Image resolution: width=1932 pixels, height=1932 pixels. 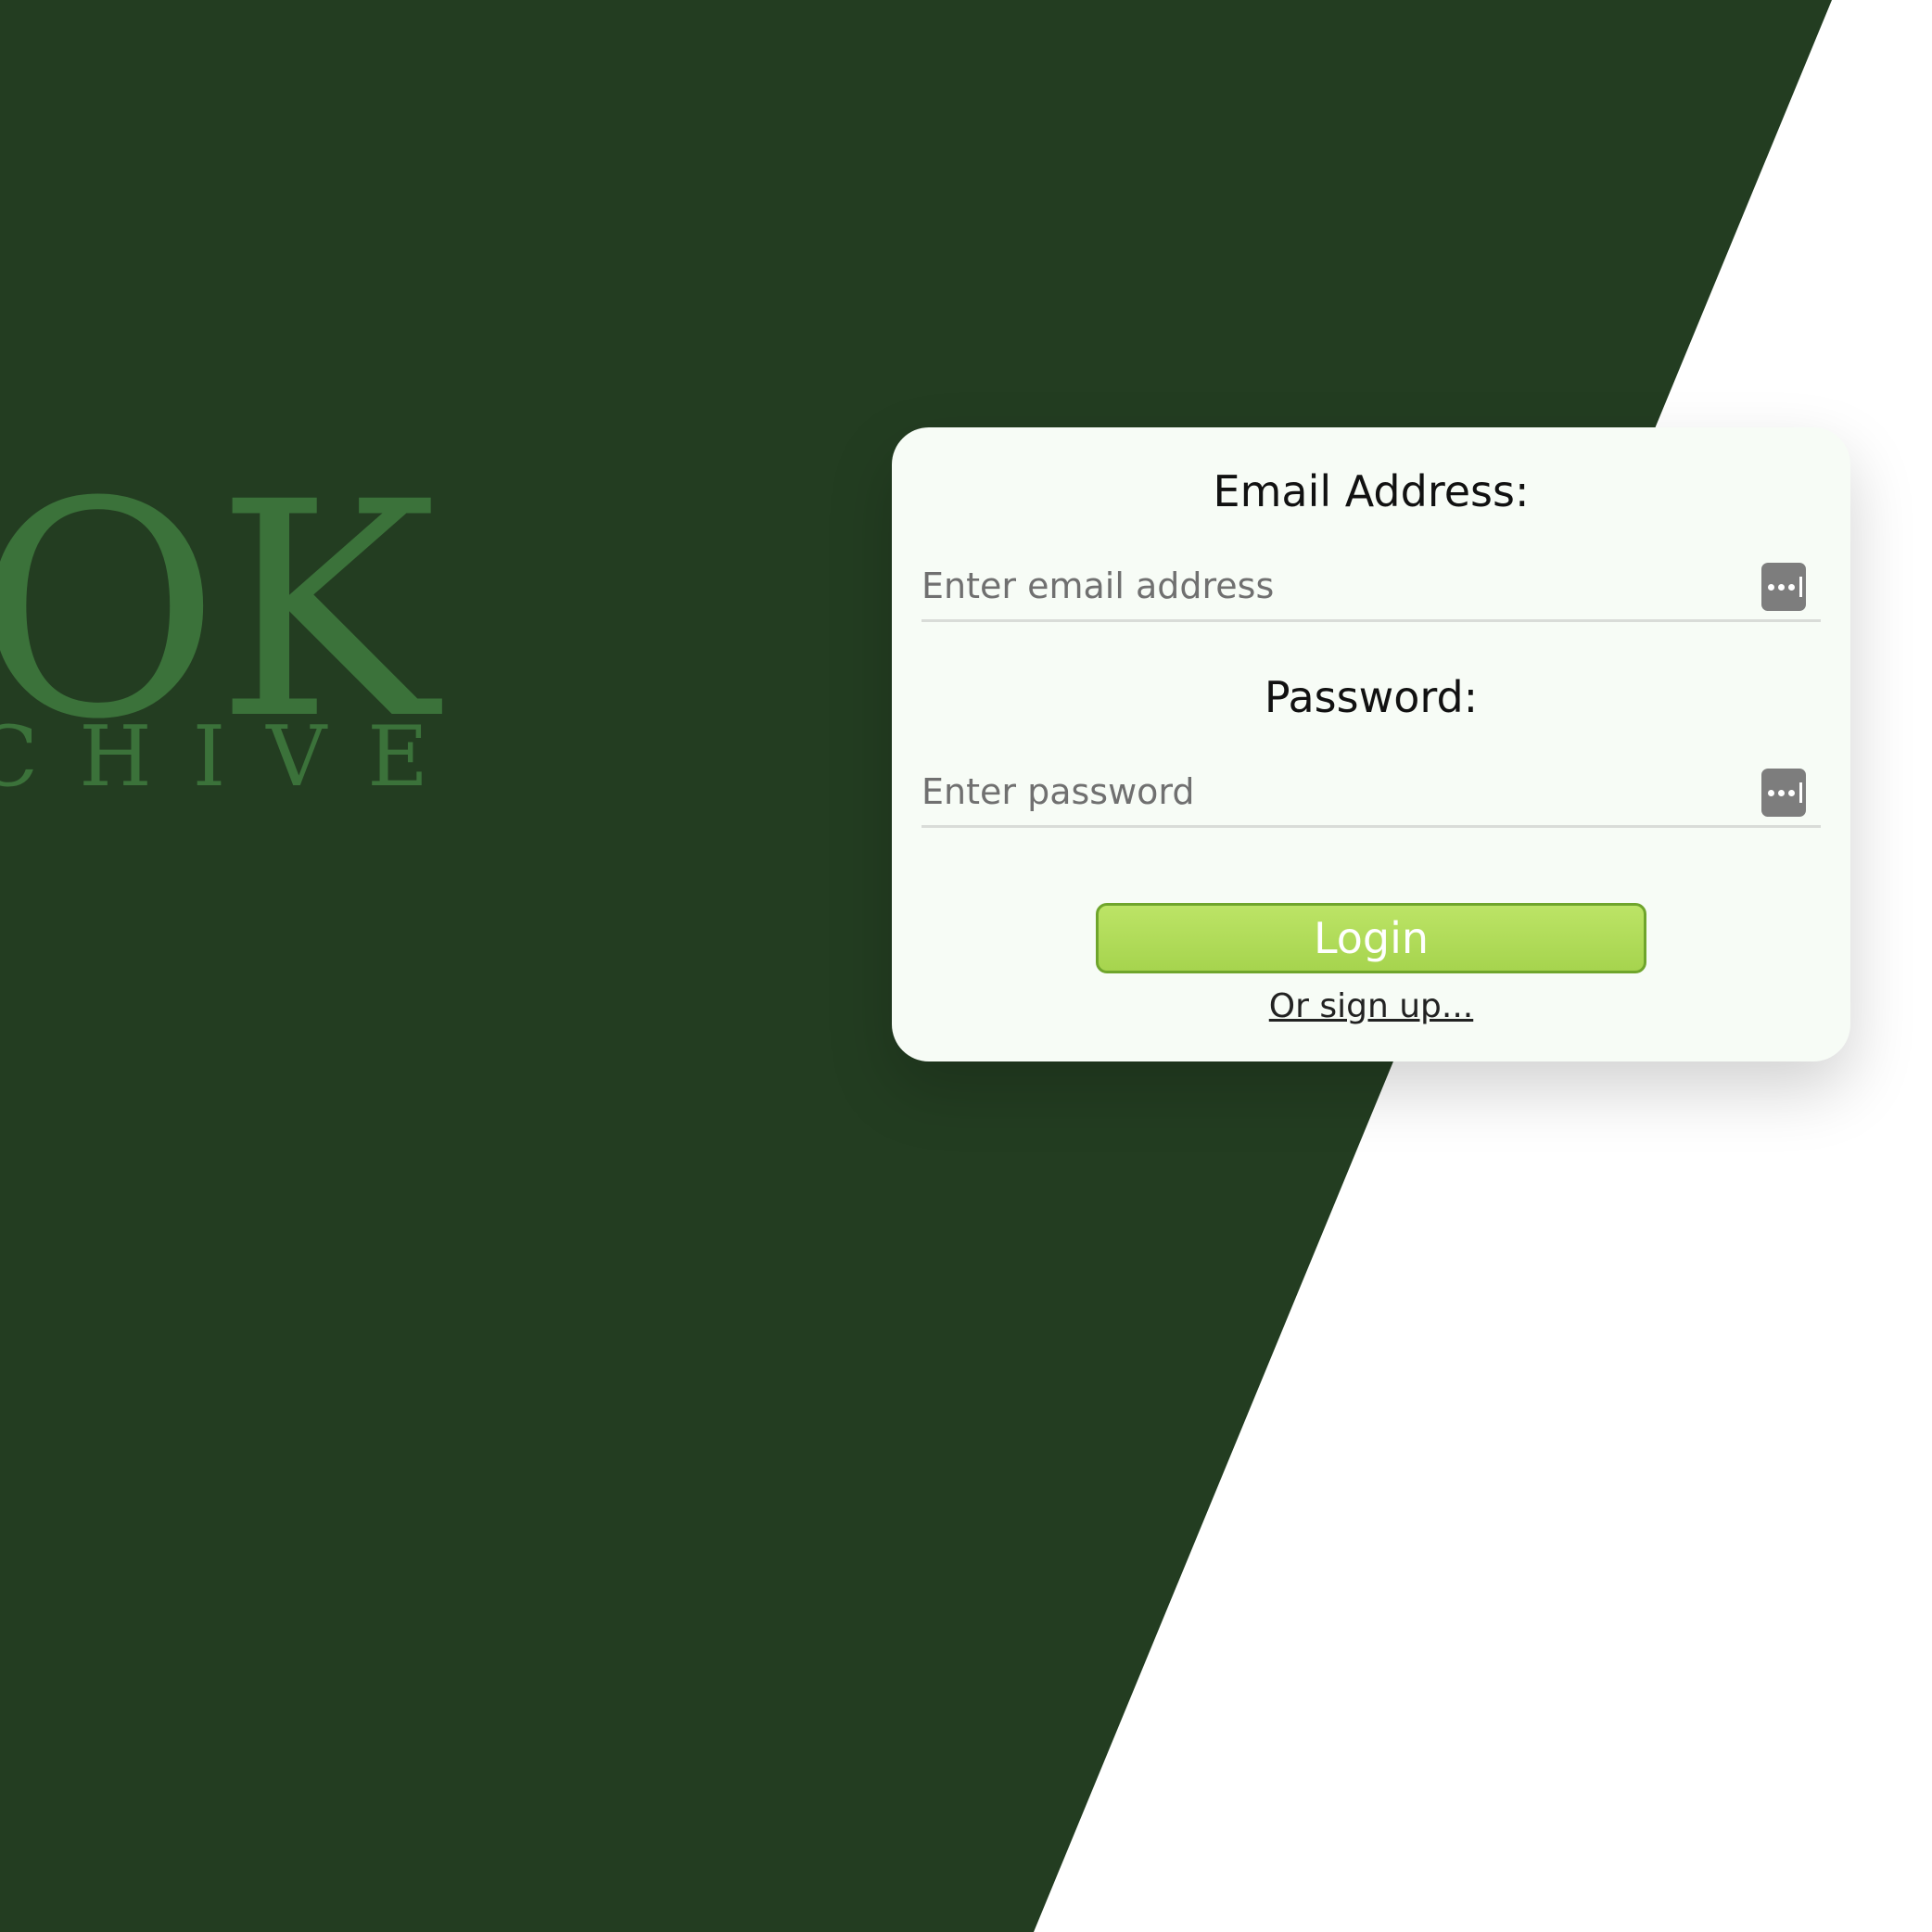 What do you see at coordinates (1371, 491) in the screenshot?
I see `email-label: Email Address:` at bounding box center [1371, 491].